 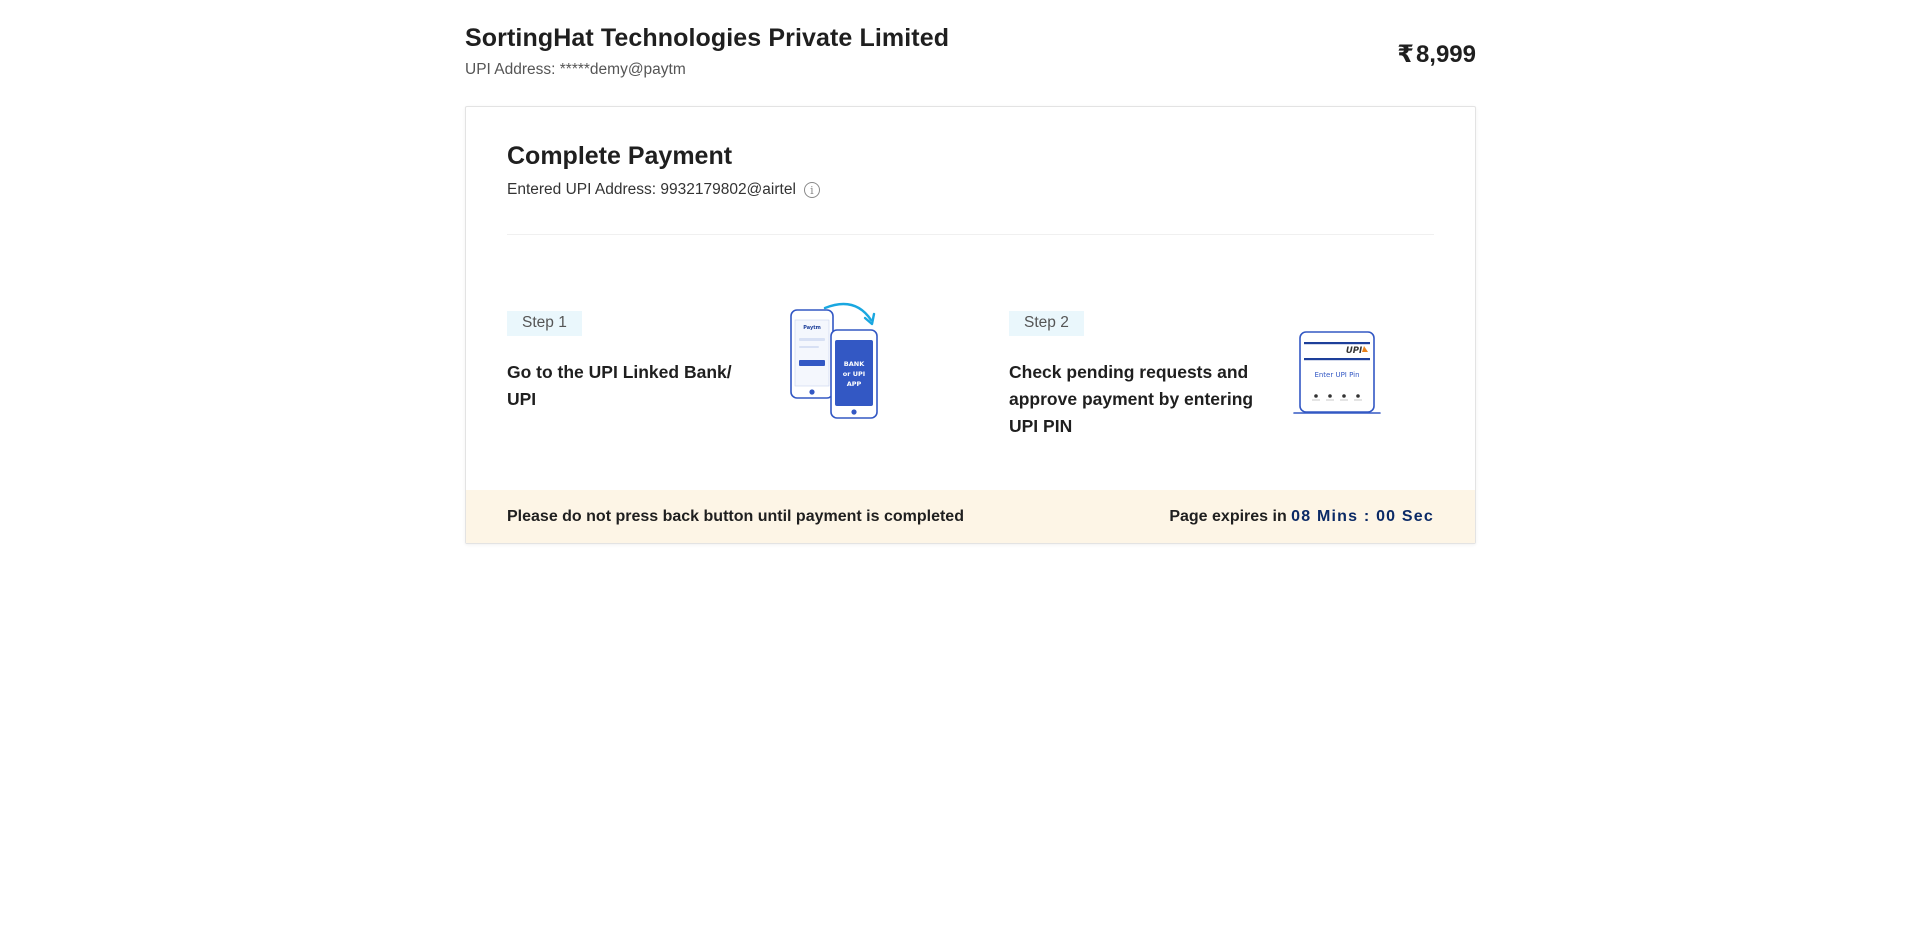 What do you see at coordinates (1445, 54) in the screenshot?
I see `amount-value: 8,999` at bounding box center [1445, 54].